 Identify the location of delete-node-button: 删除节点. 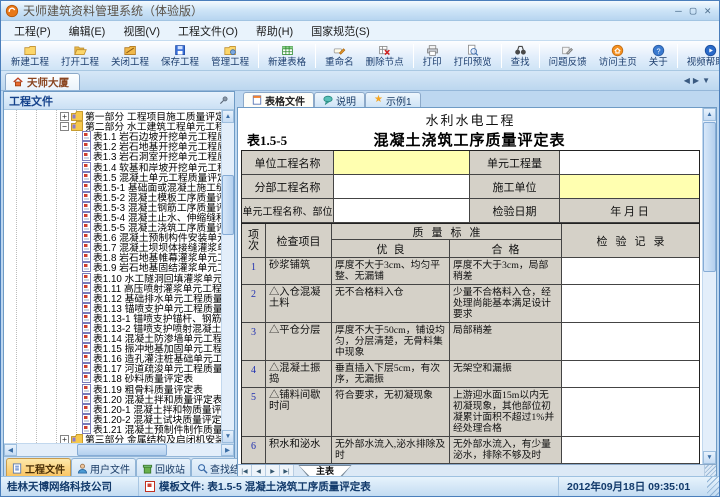
(385, 56).